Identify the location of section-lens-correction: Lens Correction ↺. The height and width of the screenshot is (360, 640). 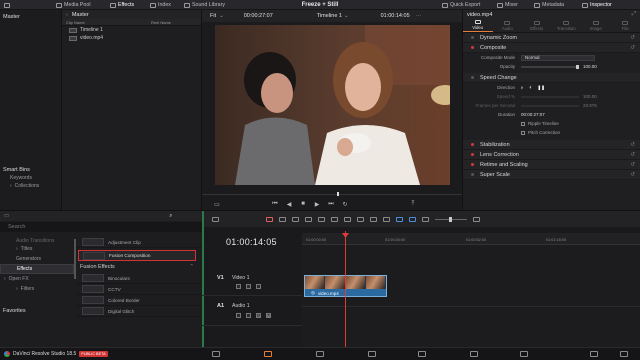
(551, 155).